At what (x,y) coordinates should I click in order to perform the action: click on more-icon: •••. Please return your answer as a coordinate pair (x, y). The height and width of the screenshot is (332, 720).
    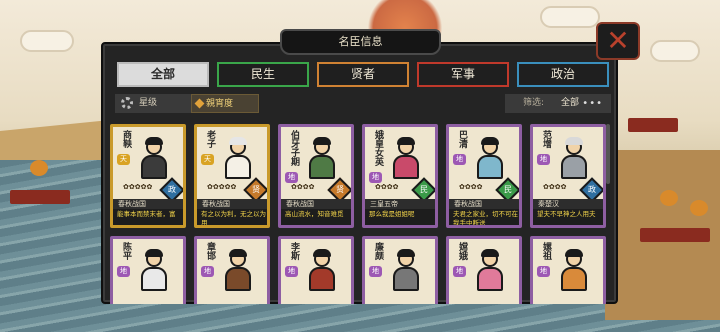
    Looking at the image, I should click on (592, 103).